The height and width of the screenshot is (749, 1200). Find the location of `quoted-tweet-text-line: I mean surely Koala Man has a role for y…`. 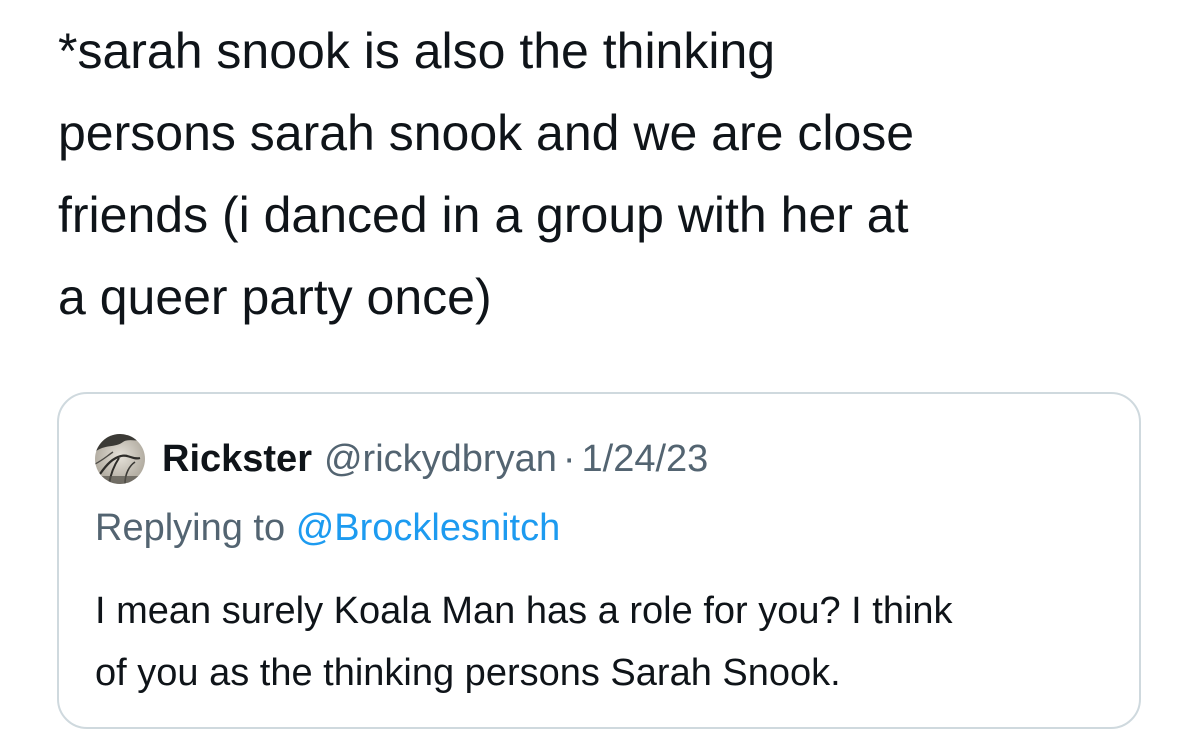

quoted-tweet-text-line: I mean surely Koala Man has a role for y… is located at coordinates (524, 611).